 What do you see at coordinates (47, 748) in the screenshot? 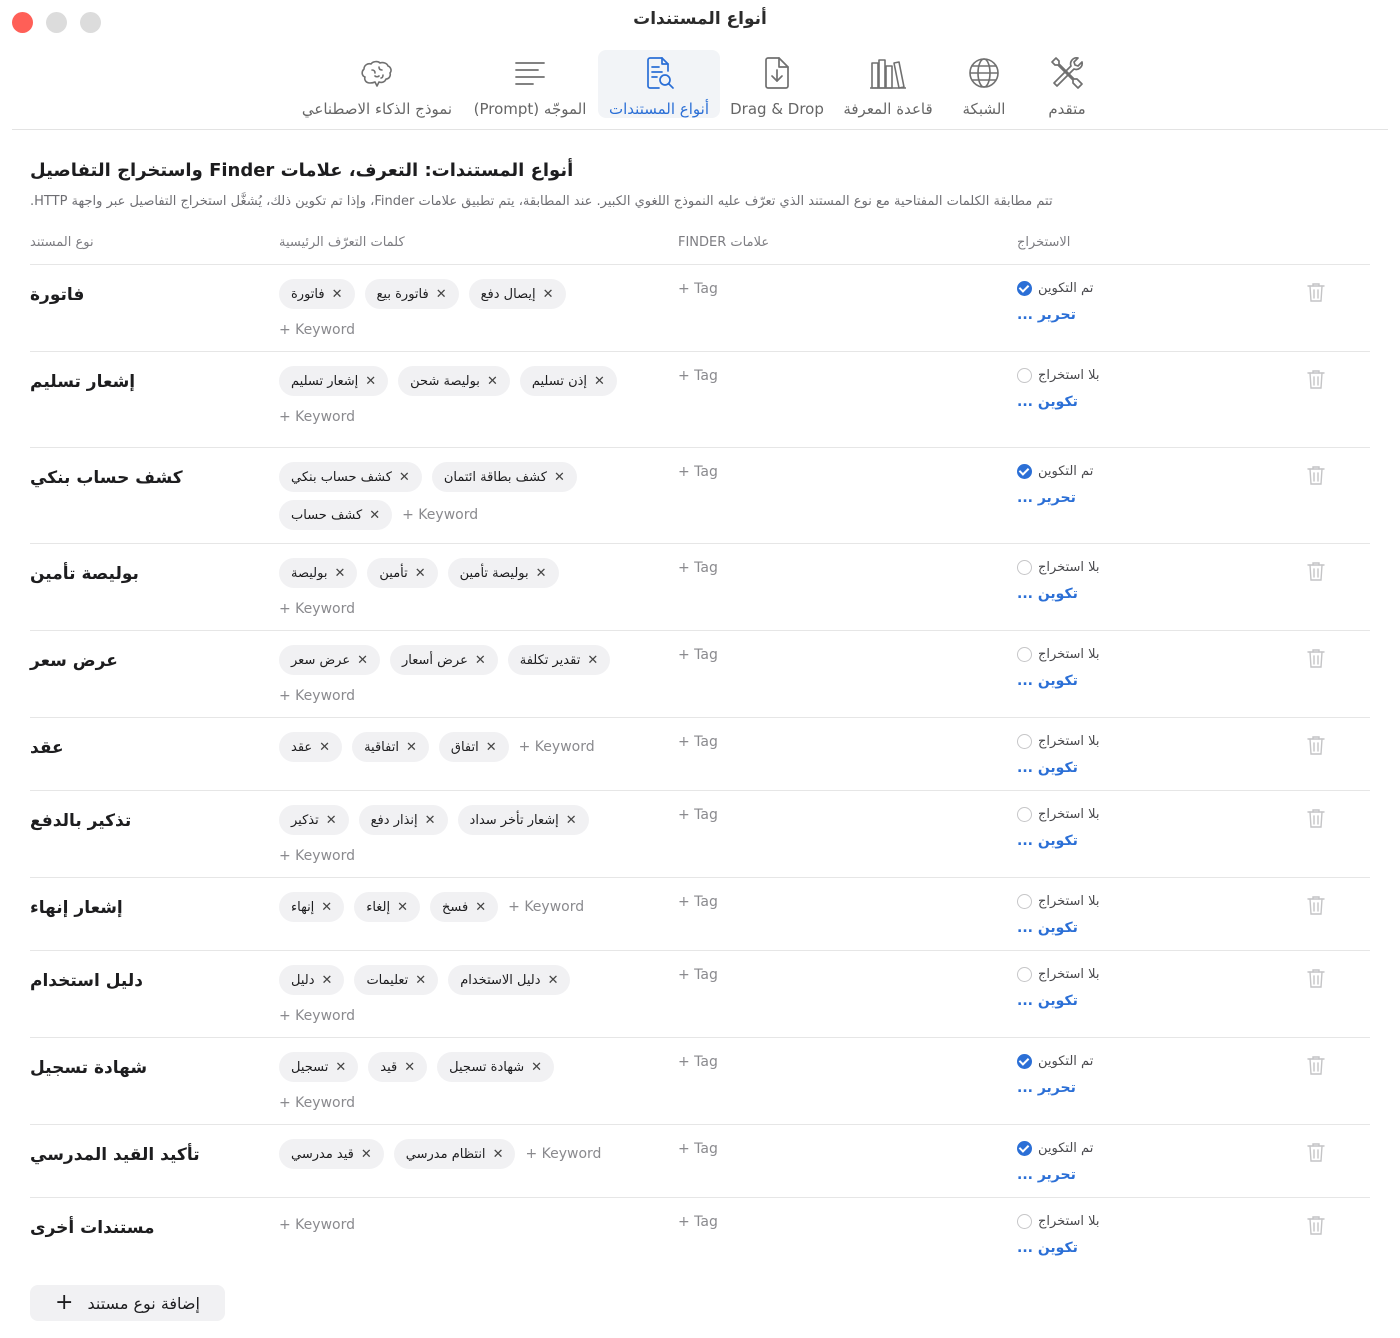
I see `doc-type-name: عقد` at bounding box center [47, 748].